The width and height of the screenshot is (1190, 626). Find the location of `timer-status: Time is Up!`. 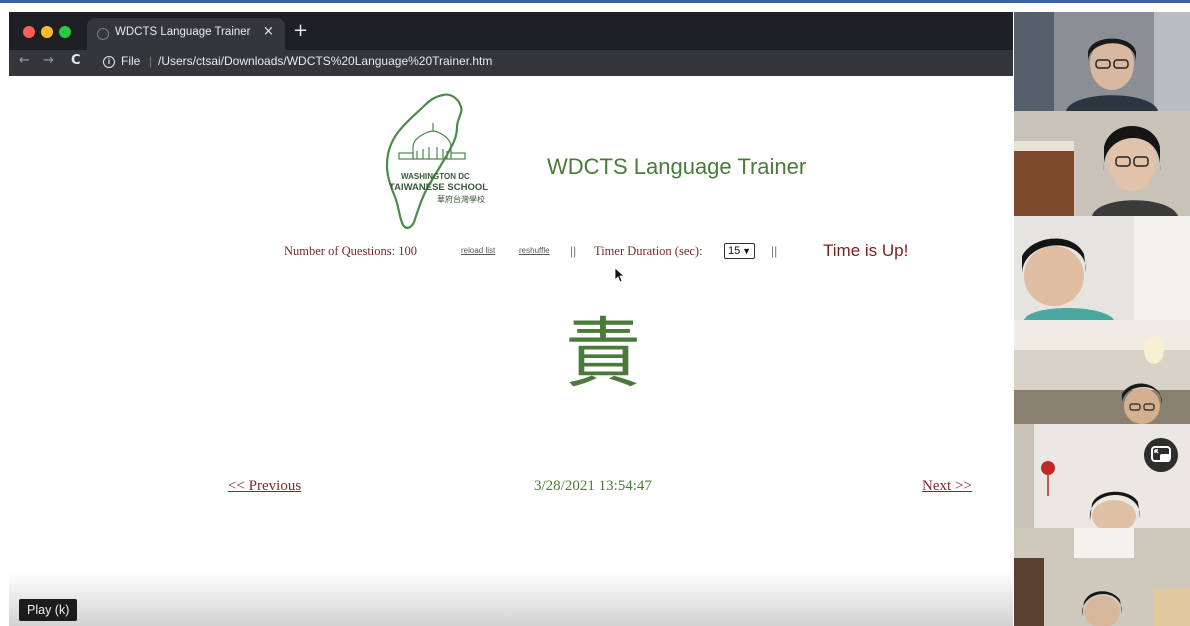

timer-status: Time is Up! is located at coordinates (866, 250).